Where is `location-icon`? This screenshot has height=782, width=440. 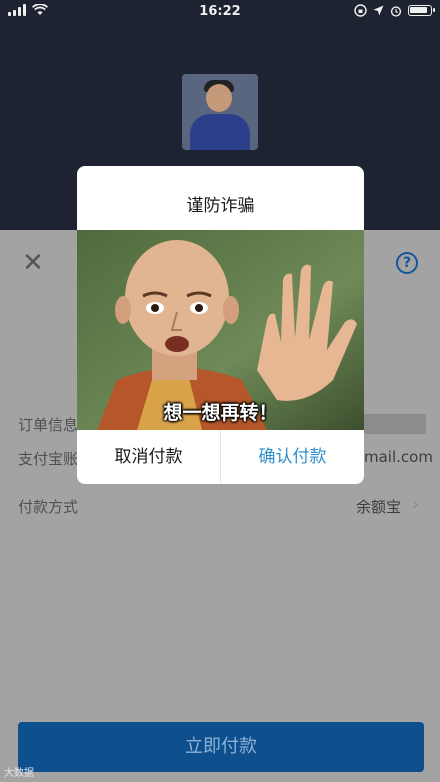
location-icon is located at coordinates (378, 10).